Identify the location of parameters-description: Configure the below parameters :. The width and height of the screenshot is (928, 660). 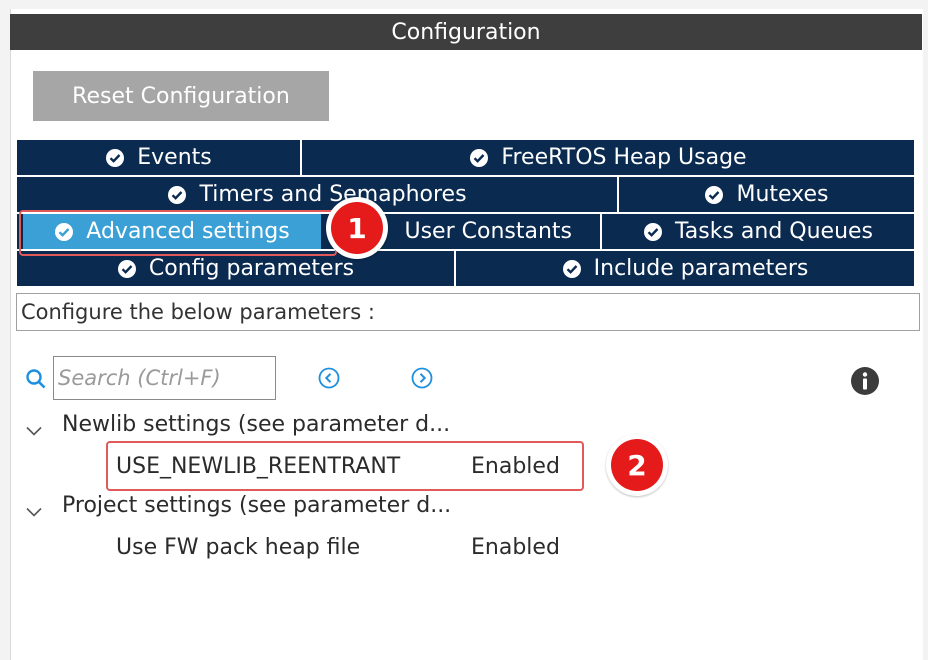
(468, 312).